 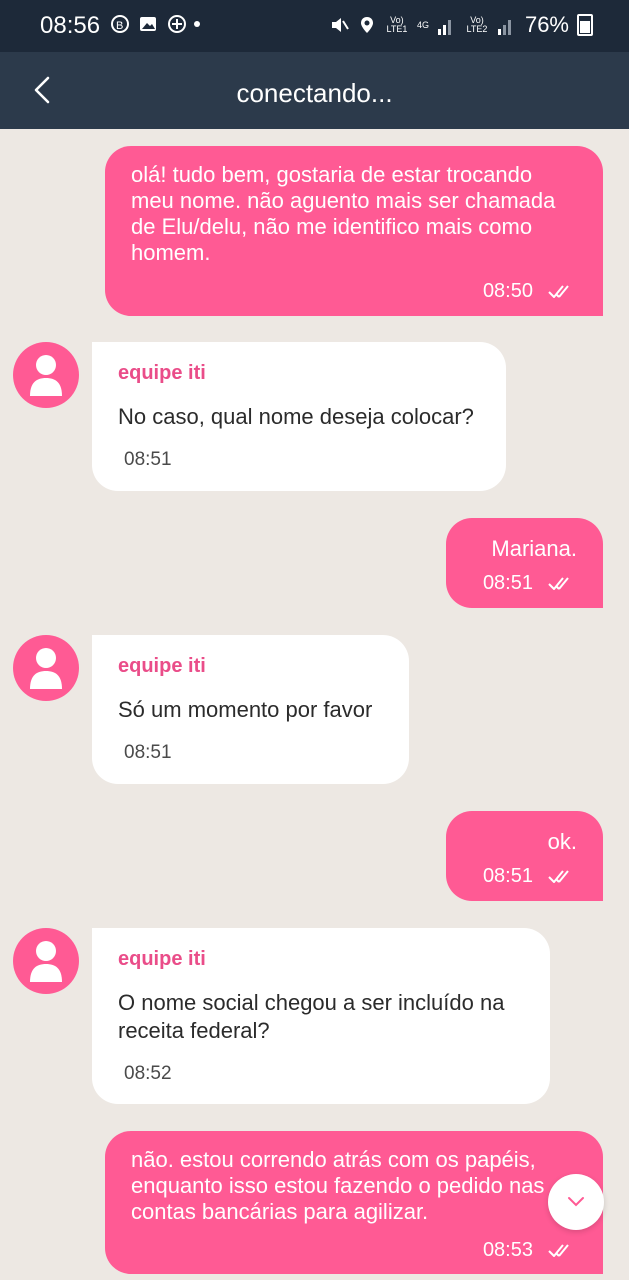 What do you see at coordinates (477, 24) in the screenshot?
I see `sim2-label: Vo) LTE2` at bounding box center [477, 24].